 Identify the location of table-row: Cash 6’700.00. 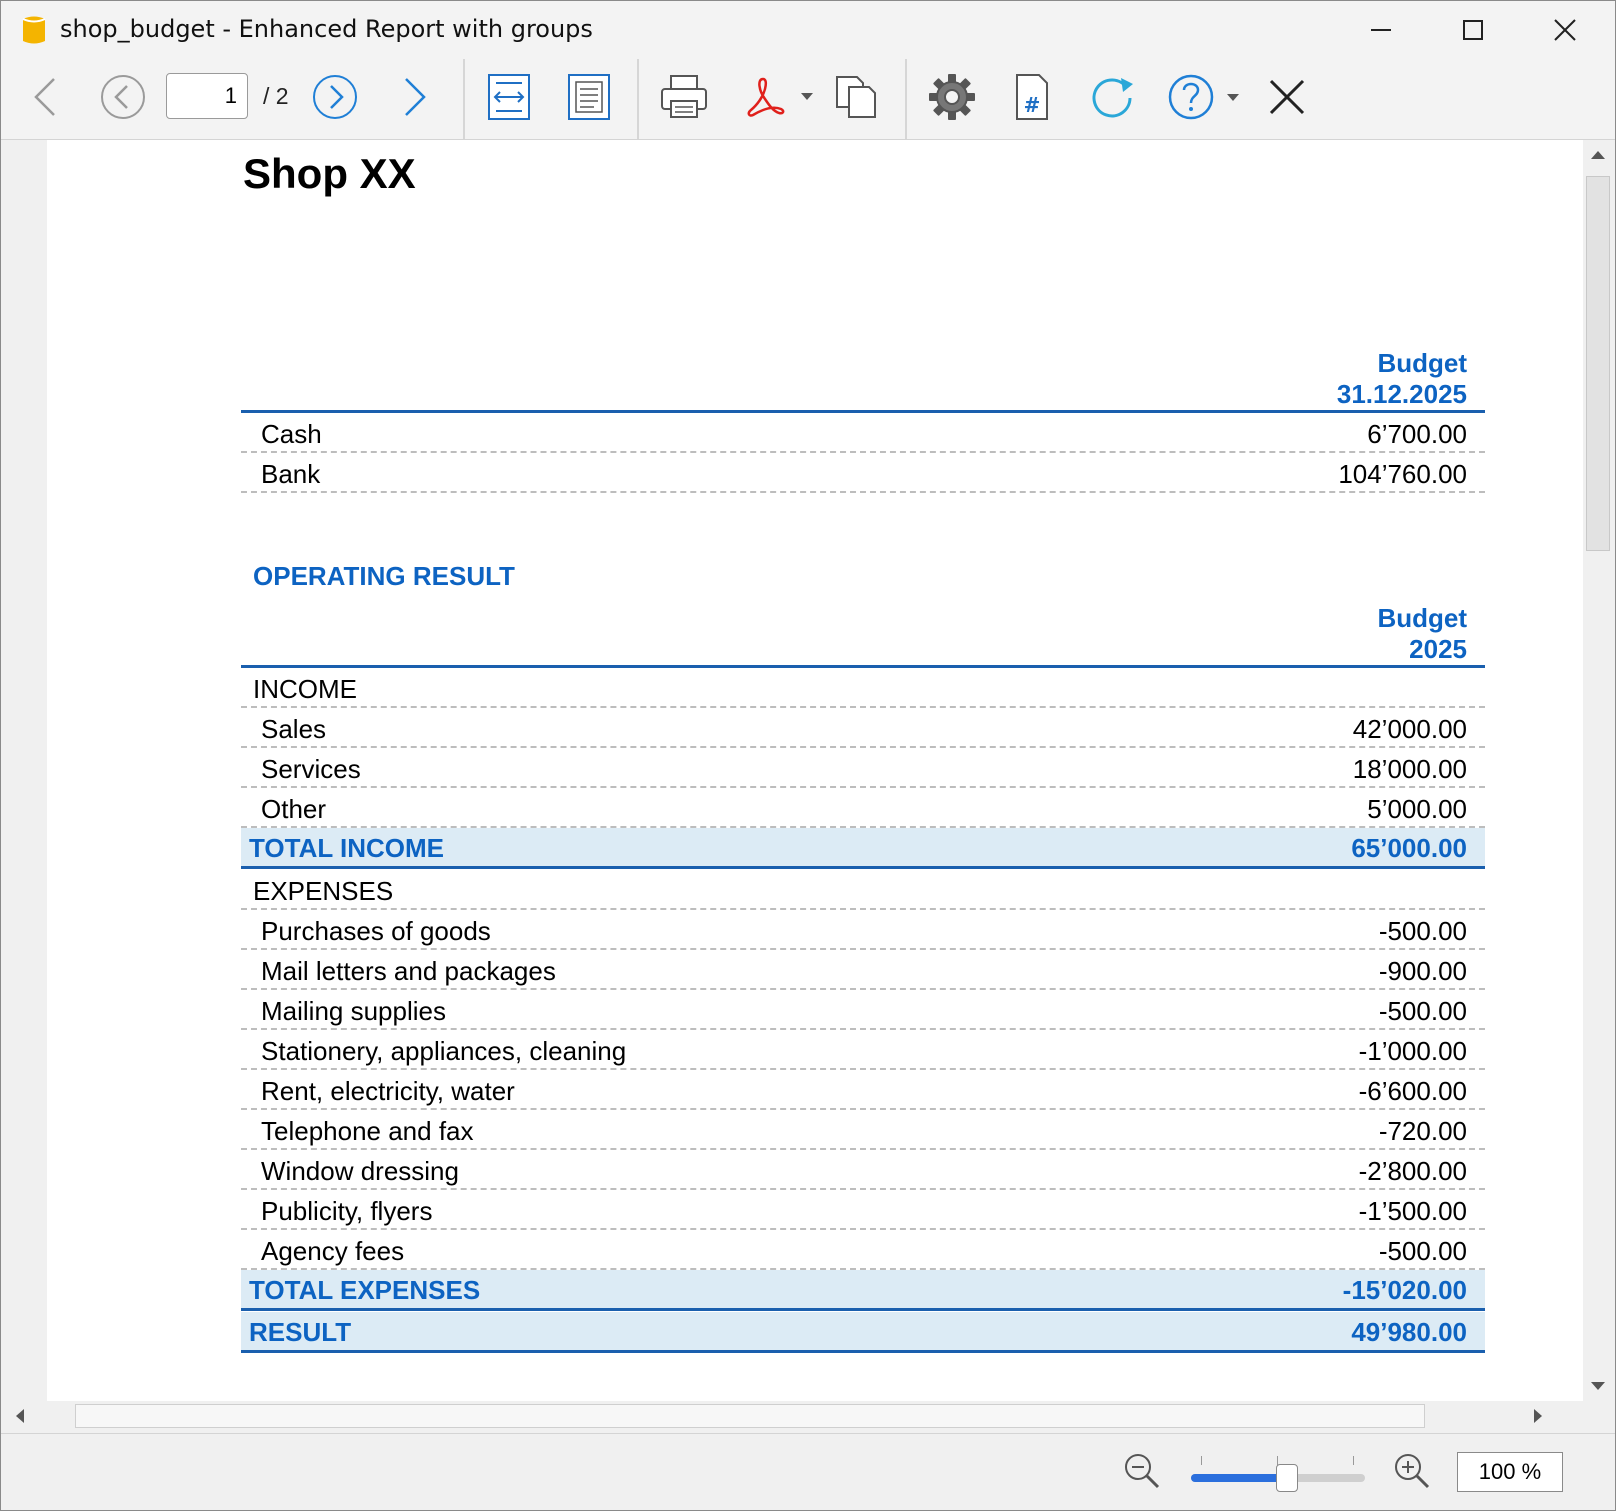
(863, 433).